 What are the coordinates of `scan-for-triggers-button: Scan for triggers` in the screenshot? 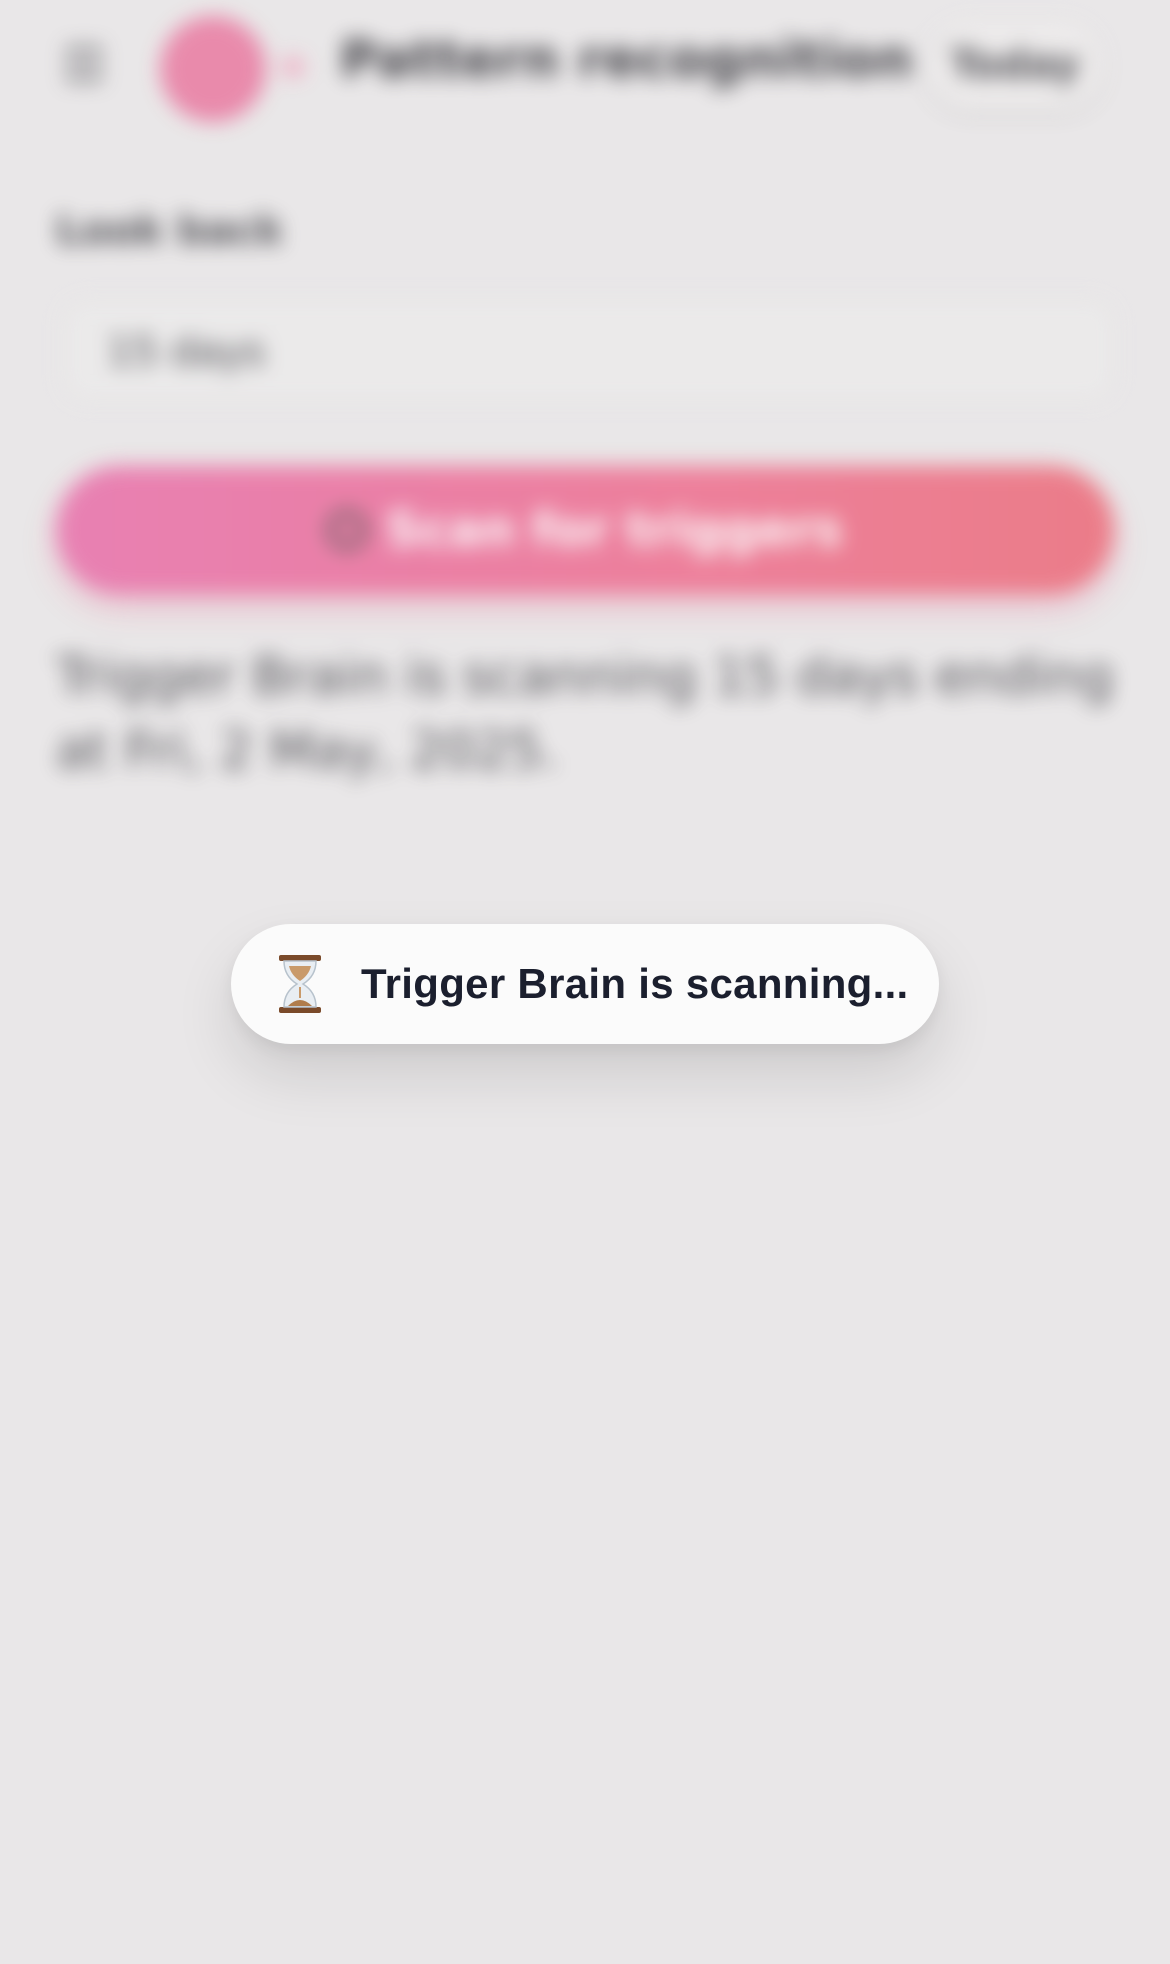 It's located at (585, 530).